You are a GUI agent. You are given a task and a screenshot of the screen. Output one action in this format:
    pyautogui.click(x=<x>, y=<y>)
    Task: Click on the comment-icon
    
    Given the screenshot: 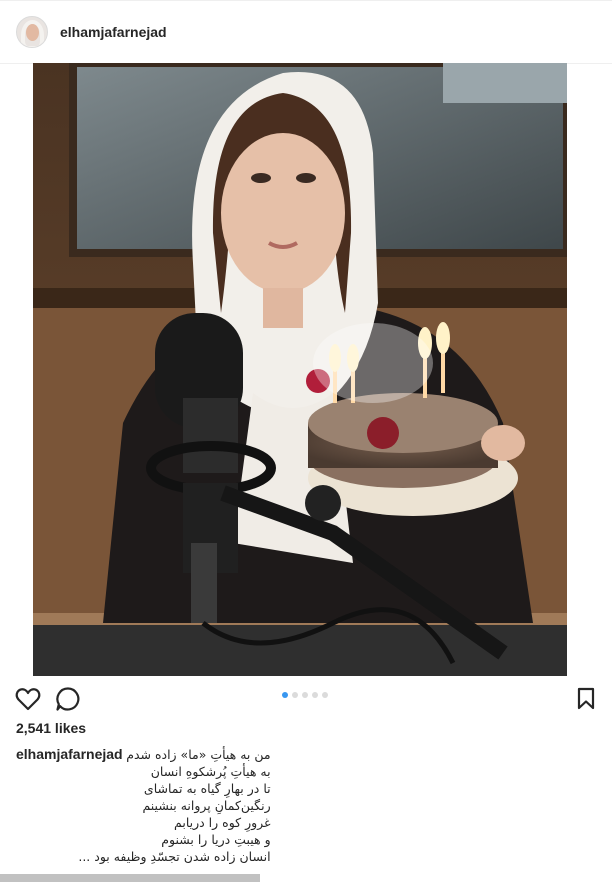 What is the action you would take?
    pyautogui.click(x=68, y=699)
    